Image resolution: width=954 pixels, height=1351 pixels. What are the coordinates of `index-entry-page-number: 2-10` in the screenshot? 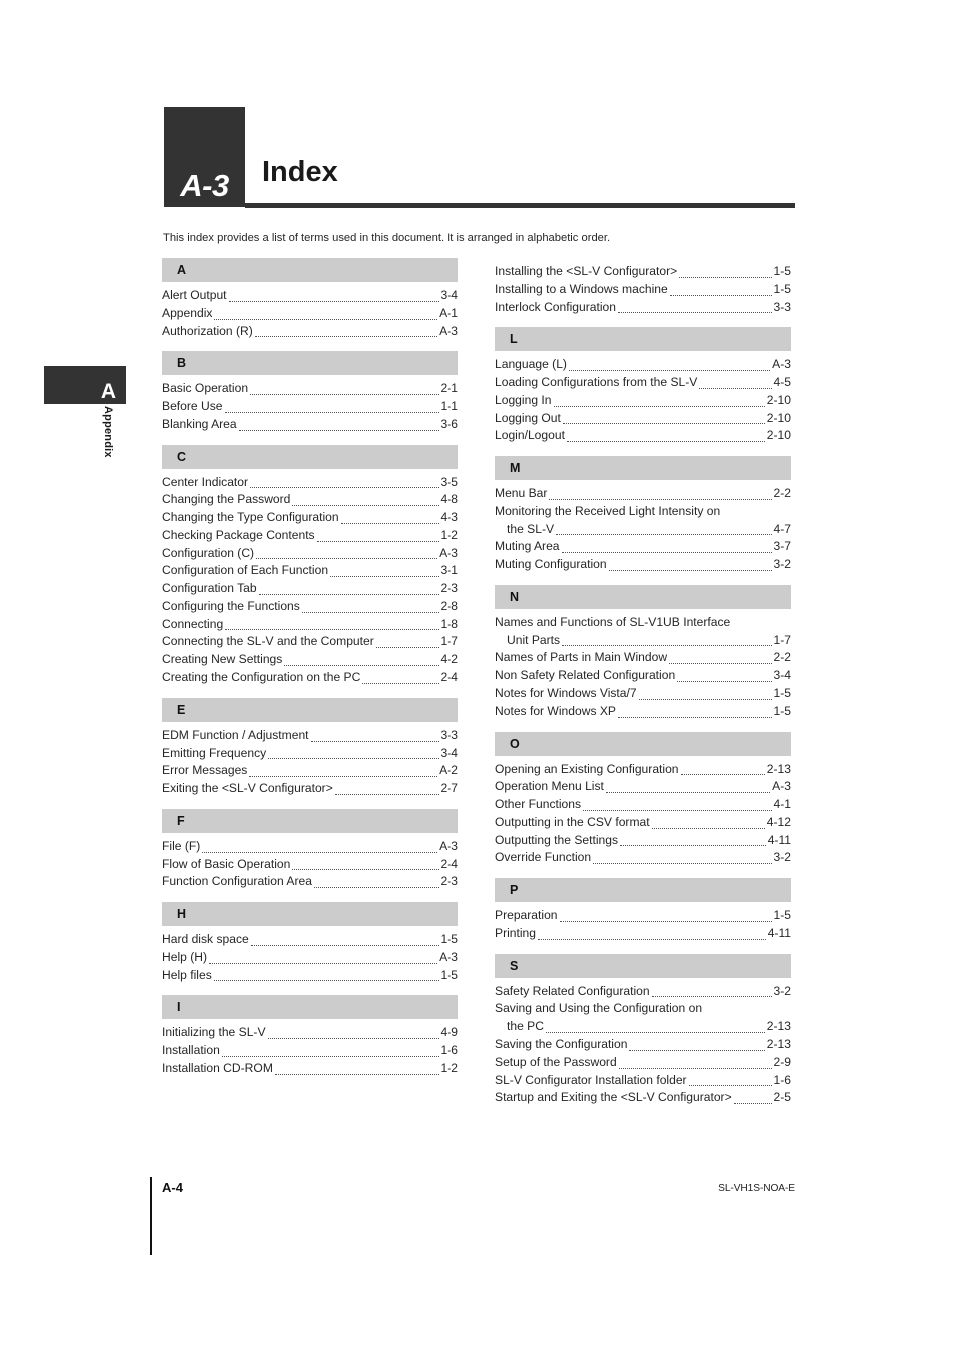 It's located at (778, 399).